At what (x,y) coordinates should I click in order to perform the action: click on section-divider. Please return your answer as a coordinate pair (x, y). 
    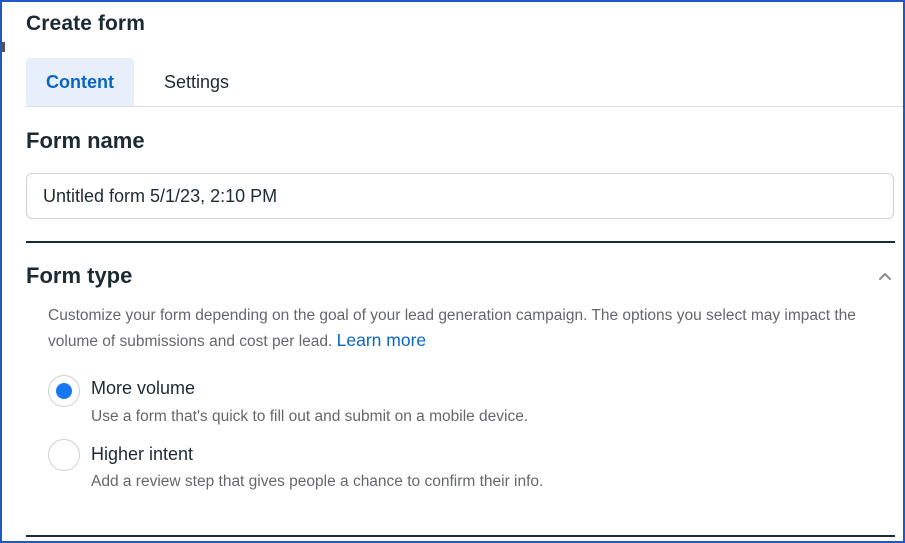
    Looking at the image, I should click on (460, 242).